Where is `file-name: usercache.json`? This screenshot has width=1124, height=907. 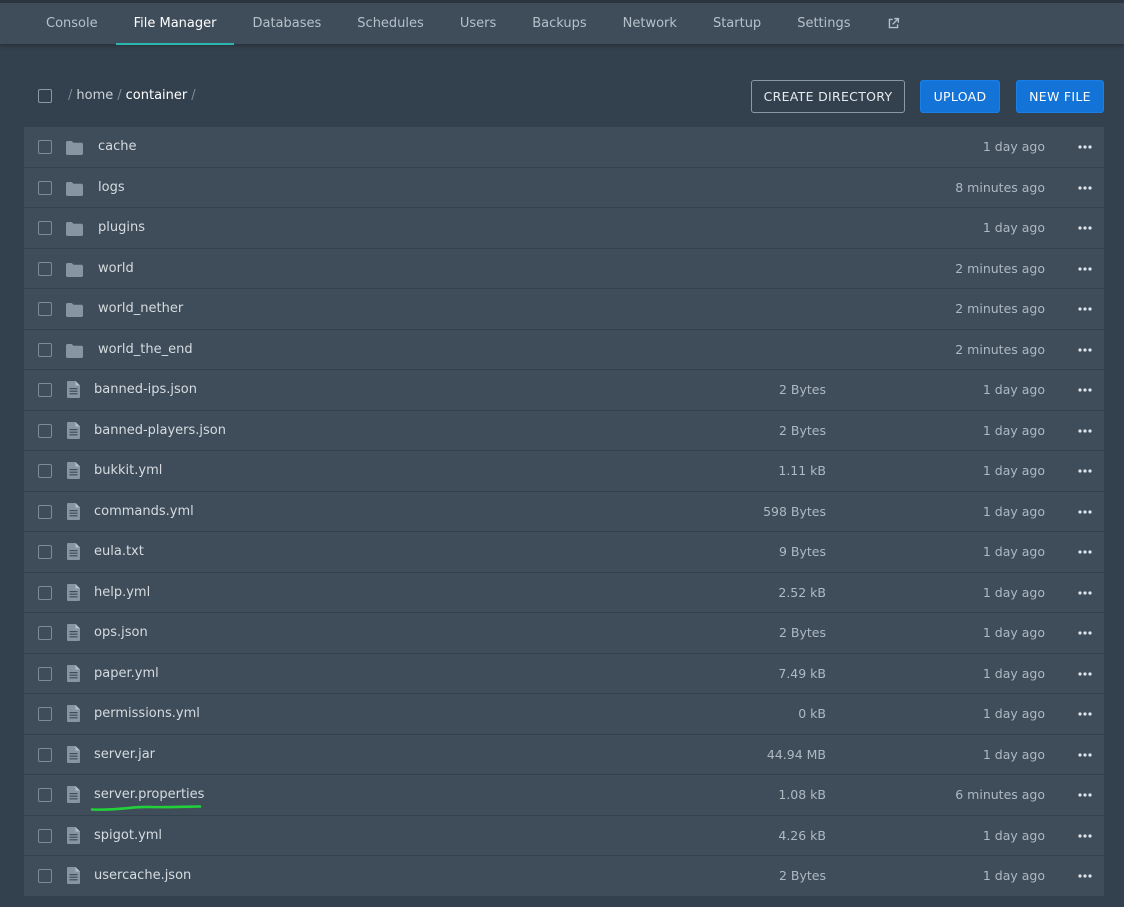 file-name: usercache.json is located at coordinates (142, 875).